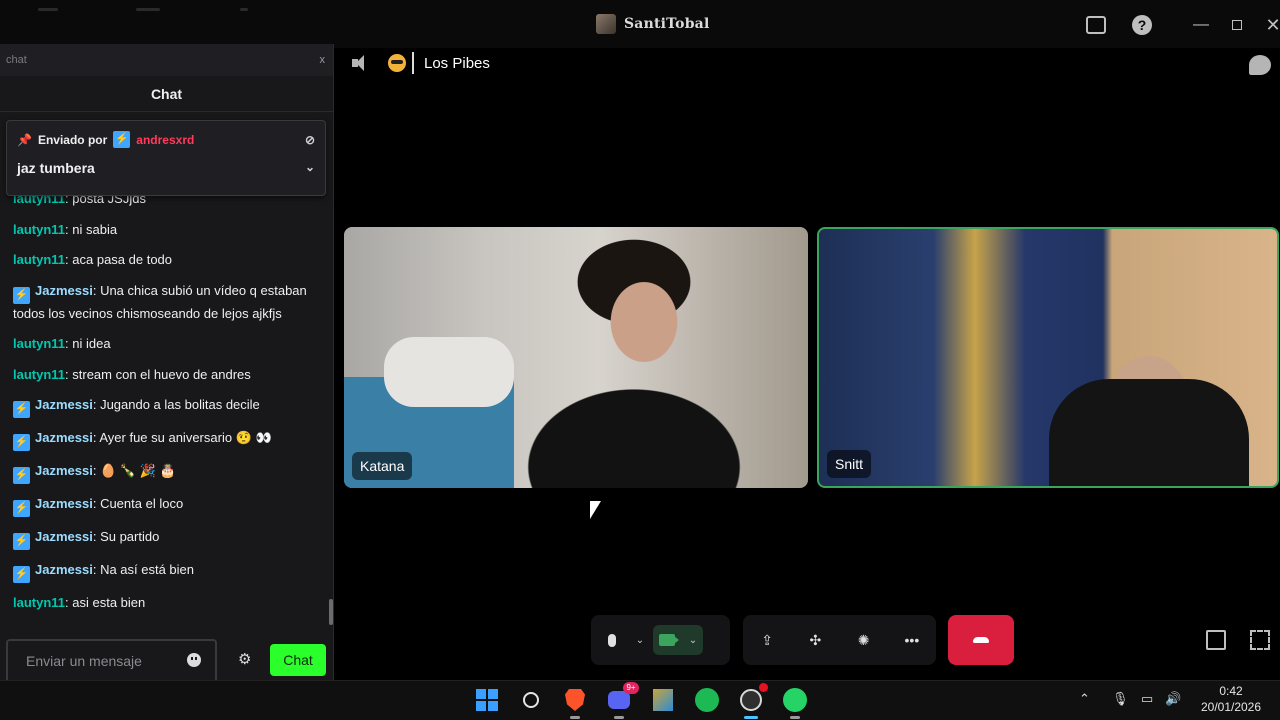  What do you see at coordinates (163, 538) in the screenshot?
I see `chat-message: ⚡ Jazmessi: Su partido` at bounding box center [163, 538].